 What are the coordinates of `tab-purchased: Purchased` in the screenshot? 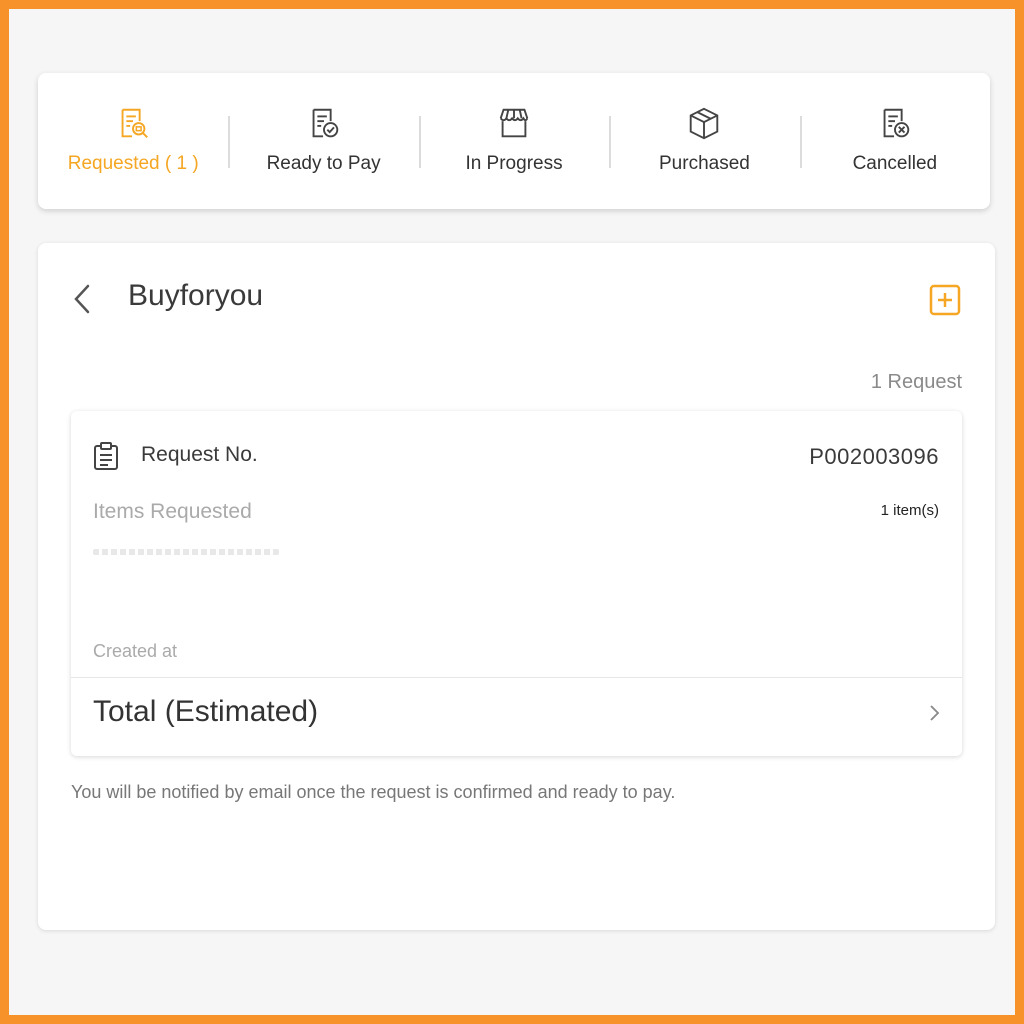 It's located at (704, 141).